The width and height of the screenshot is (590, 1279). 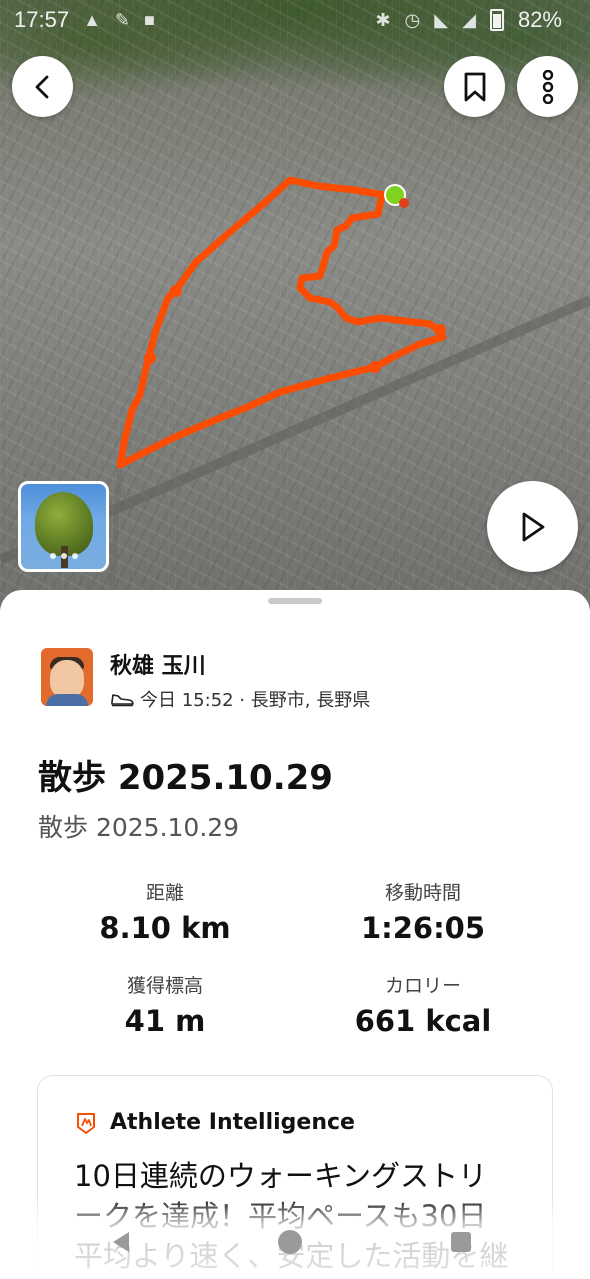 I want to click on back-button, so click(x=42, y=86).